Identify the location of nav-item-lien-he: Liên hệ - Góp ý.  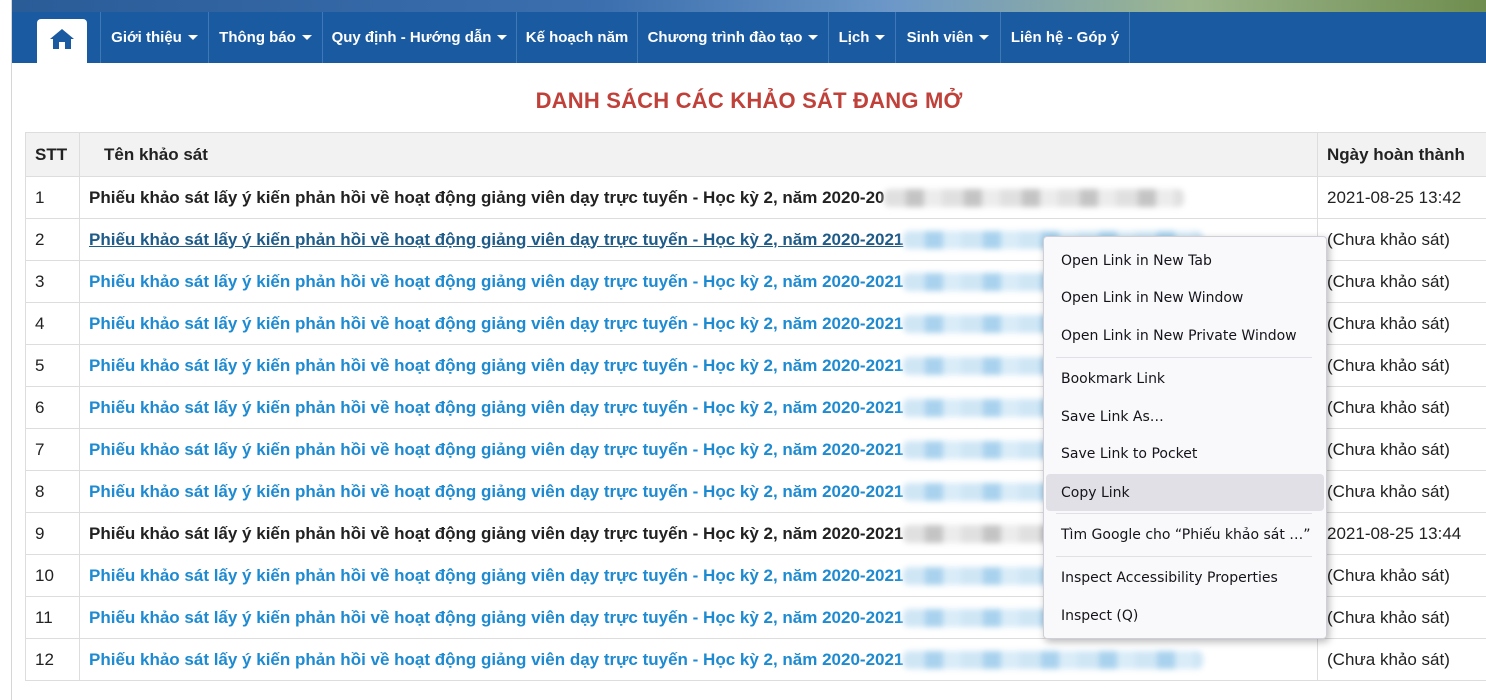
(1065, 37).